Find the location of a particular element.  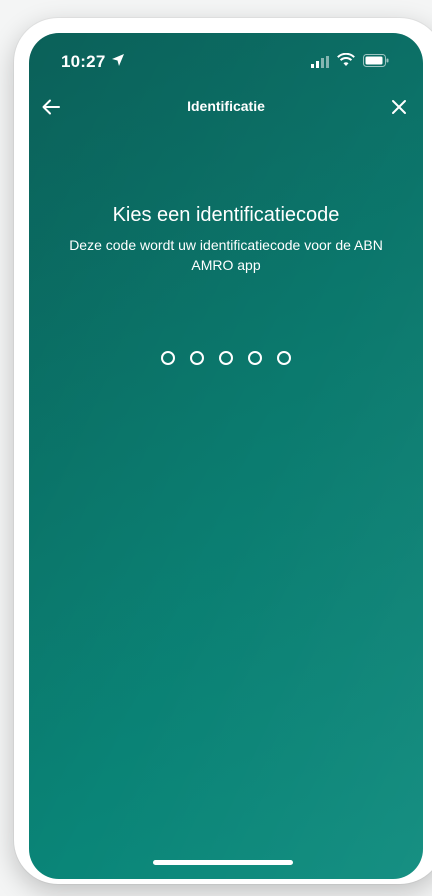

status-bar: 10:27 is located at coordinates (226, 61).